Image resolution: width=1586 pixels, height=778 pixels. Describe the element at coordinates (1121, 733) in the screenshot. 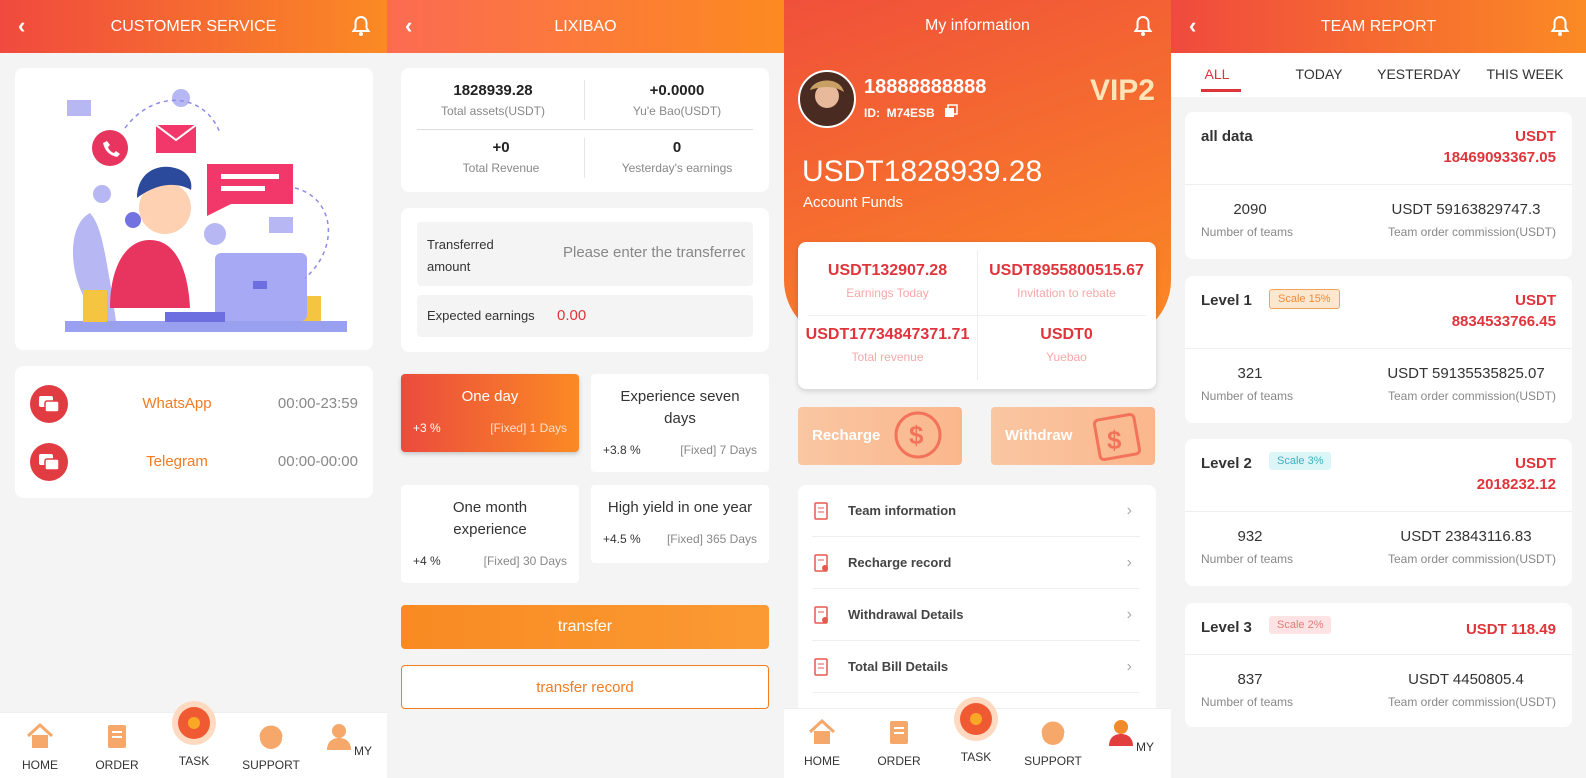

I see `user-icon` at that location.